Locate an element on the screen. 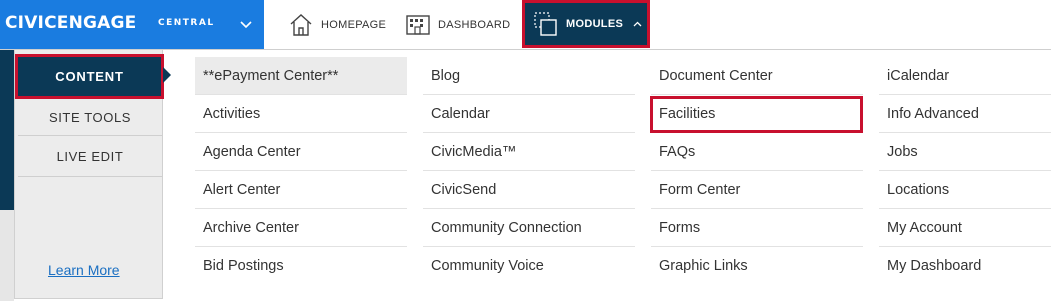  nav-homepage: HOMEPAGE is located at coordinates (344, 24).